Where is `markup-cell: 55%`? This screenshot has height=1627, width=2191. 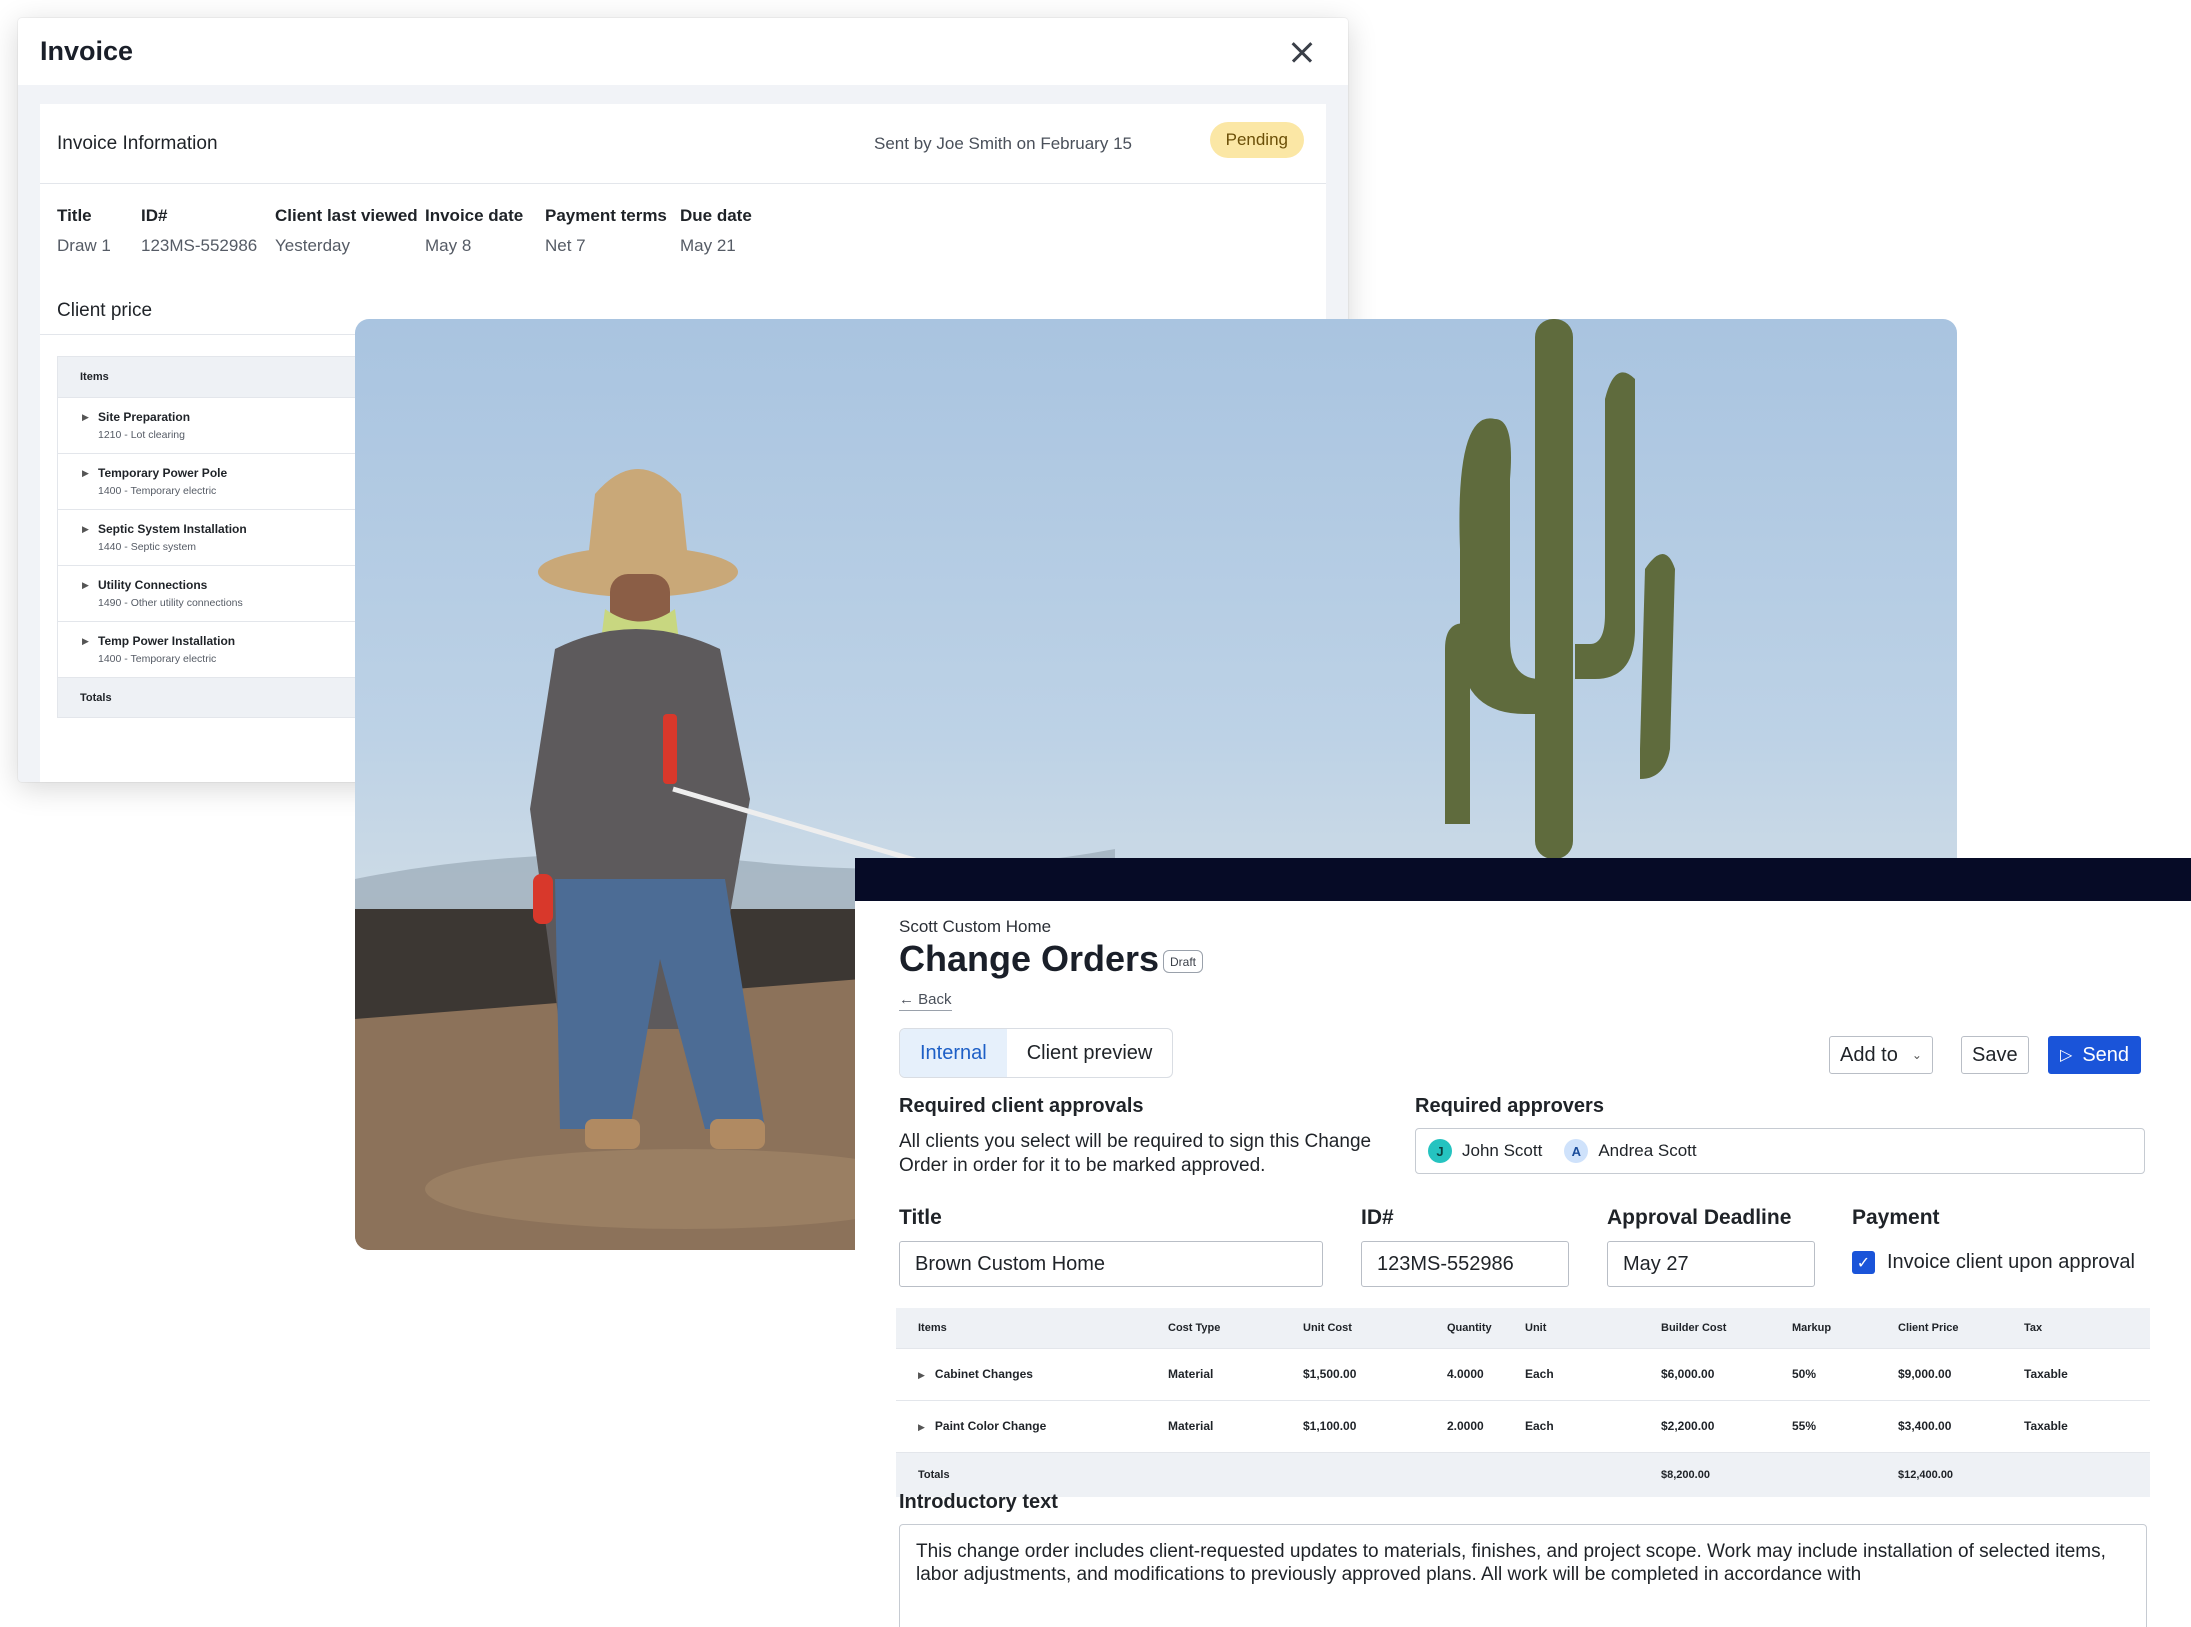 markup-cell: 55% is located at coordinates (1845, 1425).